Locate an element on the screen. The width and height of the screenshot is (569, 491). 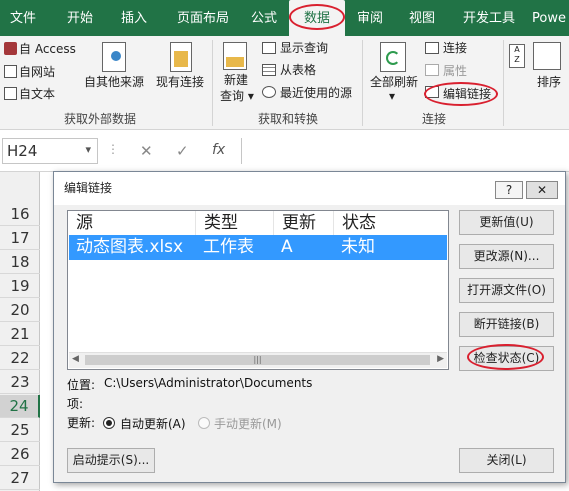
break-link-button: 断开链接(B) is located at coordinates (506, 324).